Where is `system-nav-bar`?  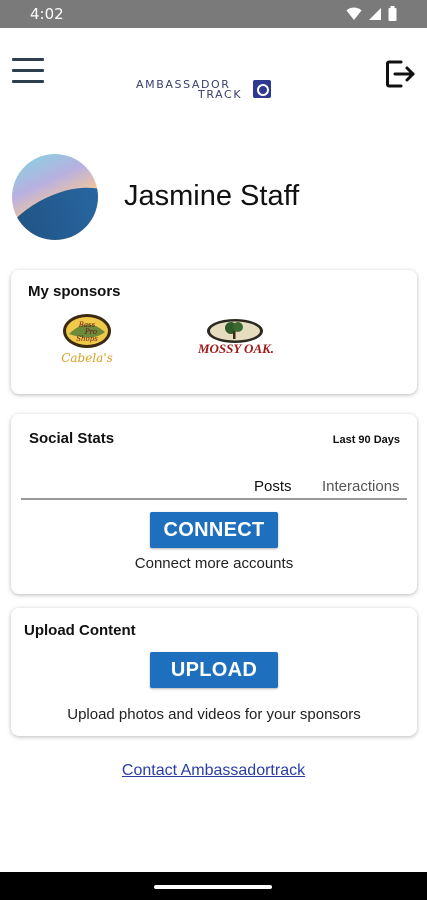
system-nav-bar is located at coordinates (213, 886).